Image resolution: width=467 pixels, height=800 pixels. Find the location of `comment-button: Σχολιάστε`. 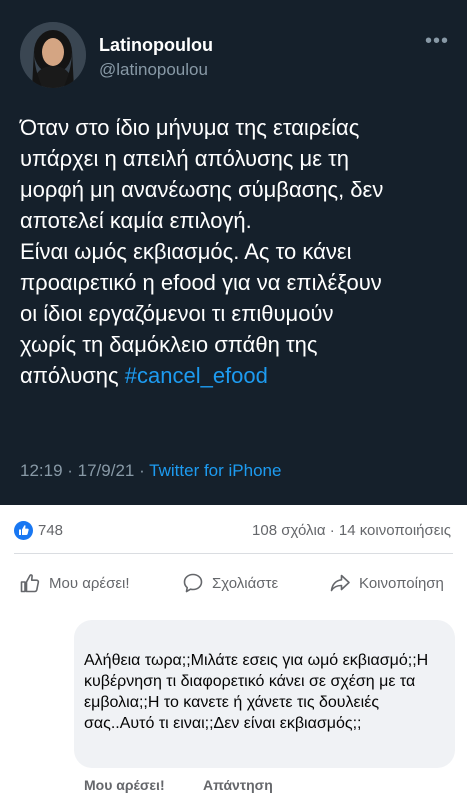

comment-button: Σχολιάστε is located at coordinates (230, 583).